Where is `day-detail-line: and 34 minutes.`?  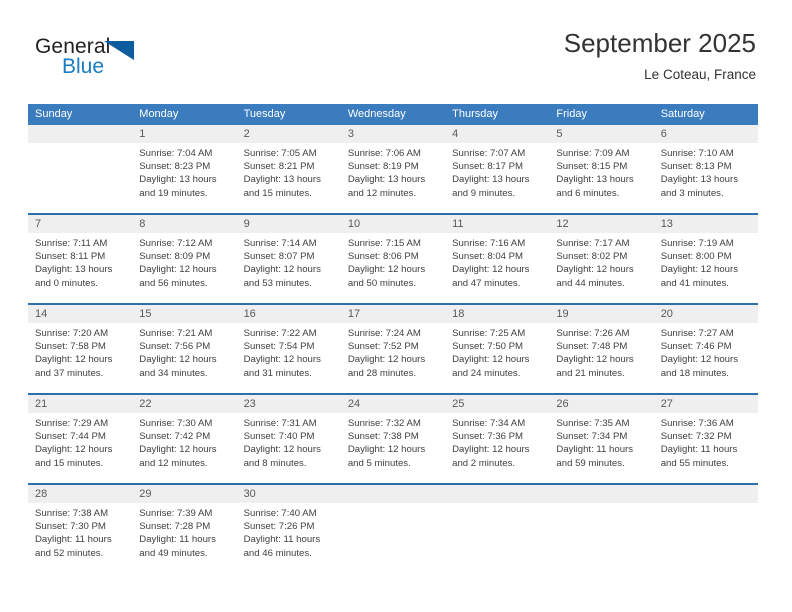
day-detail-line: and 34 minutes. is located at coordinates (173, 373).